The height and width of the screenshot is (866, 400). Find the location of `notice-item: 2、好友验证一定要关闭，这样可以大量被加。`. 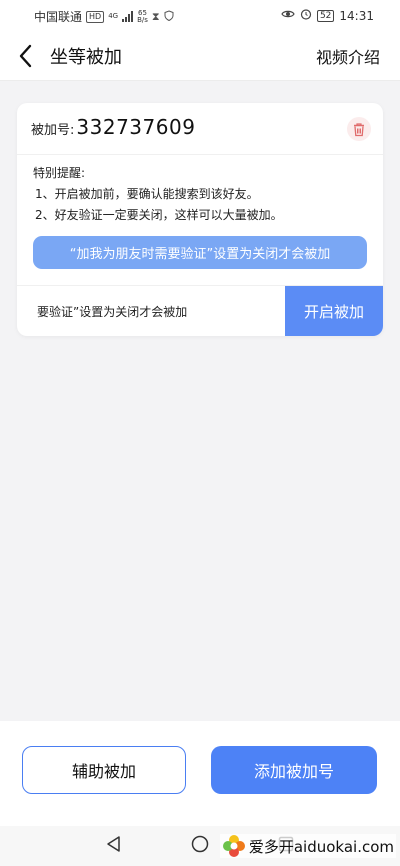

notice-item: 2、好友验证一定要关闭，这样可以大量被加。 is located at coordinates (159, 215).